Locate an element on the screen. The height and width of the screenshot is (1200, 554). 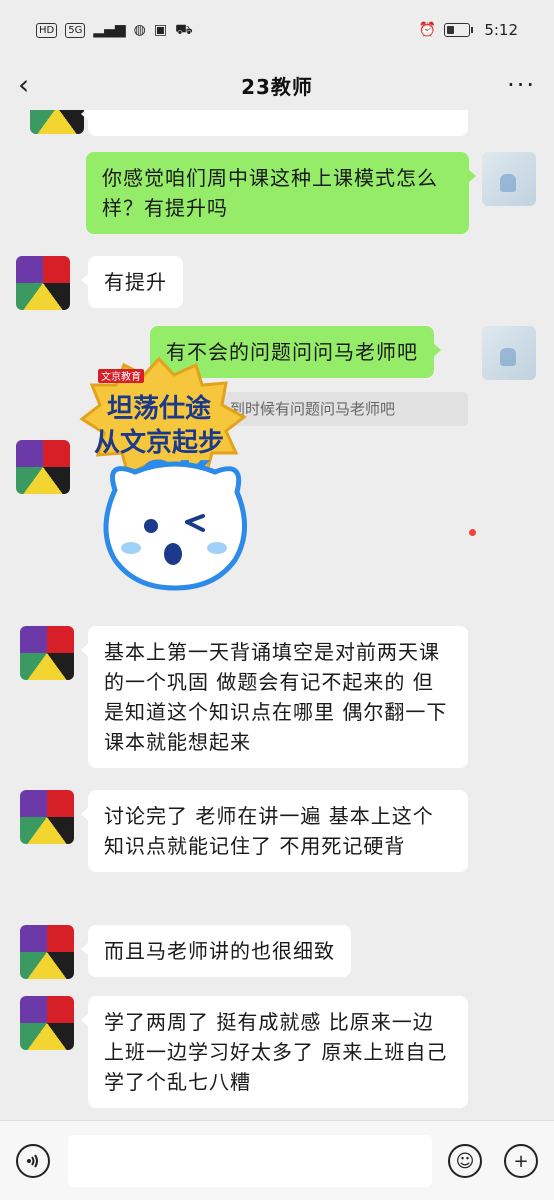
quoted-reply: 到时候有问题问马老师吧 is located at coordinates (344, 409).